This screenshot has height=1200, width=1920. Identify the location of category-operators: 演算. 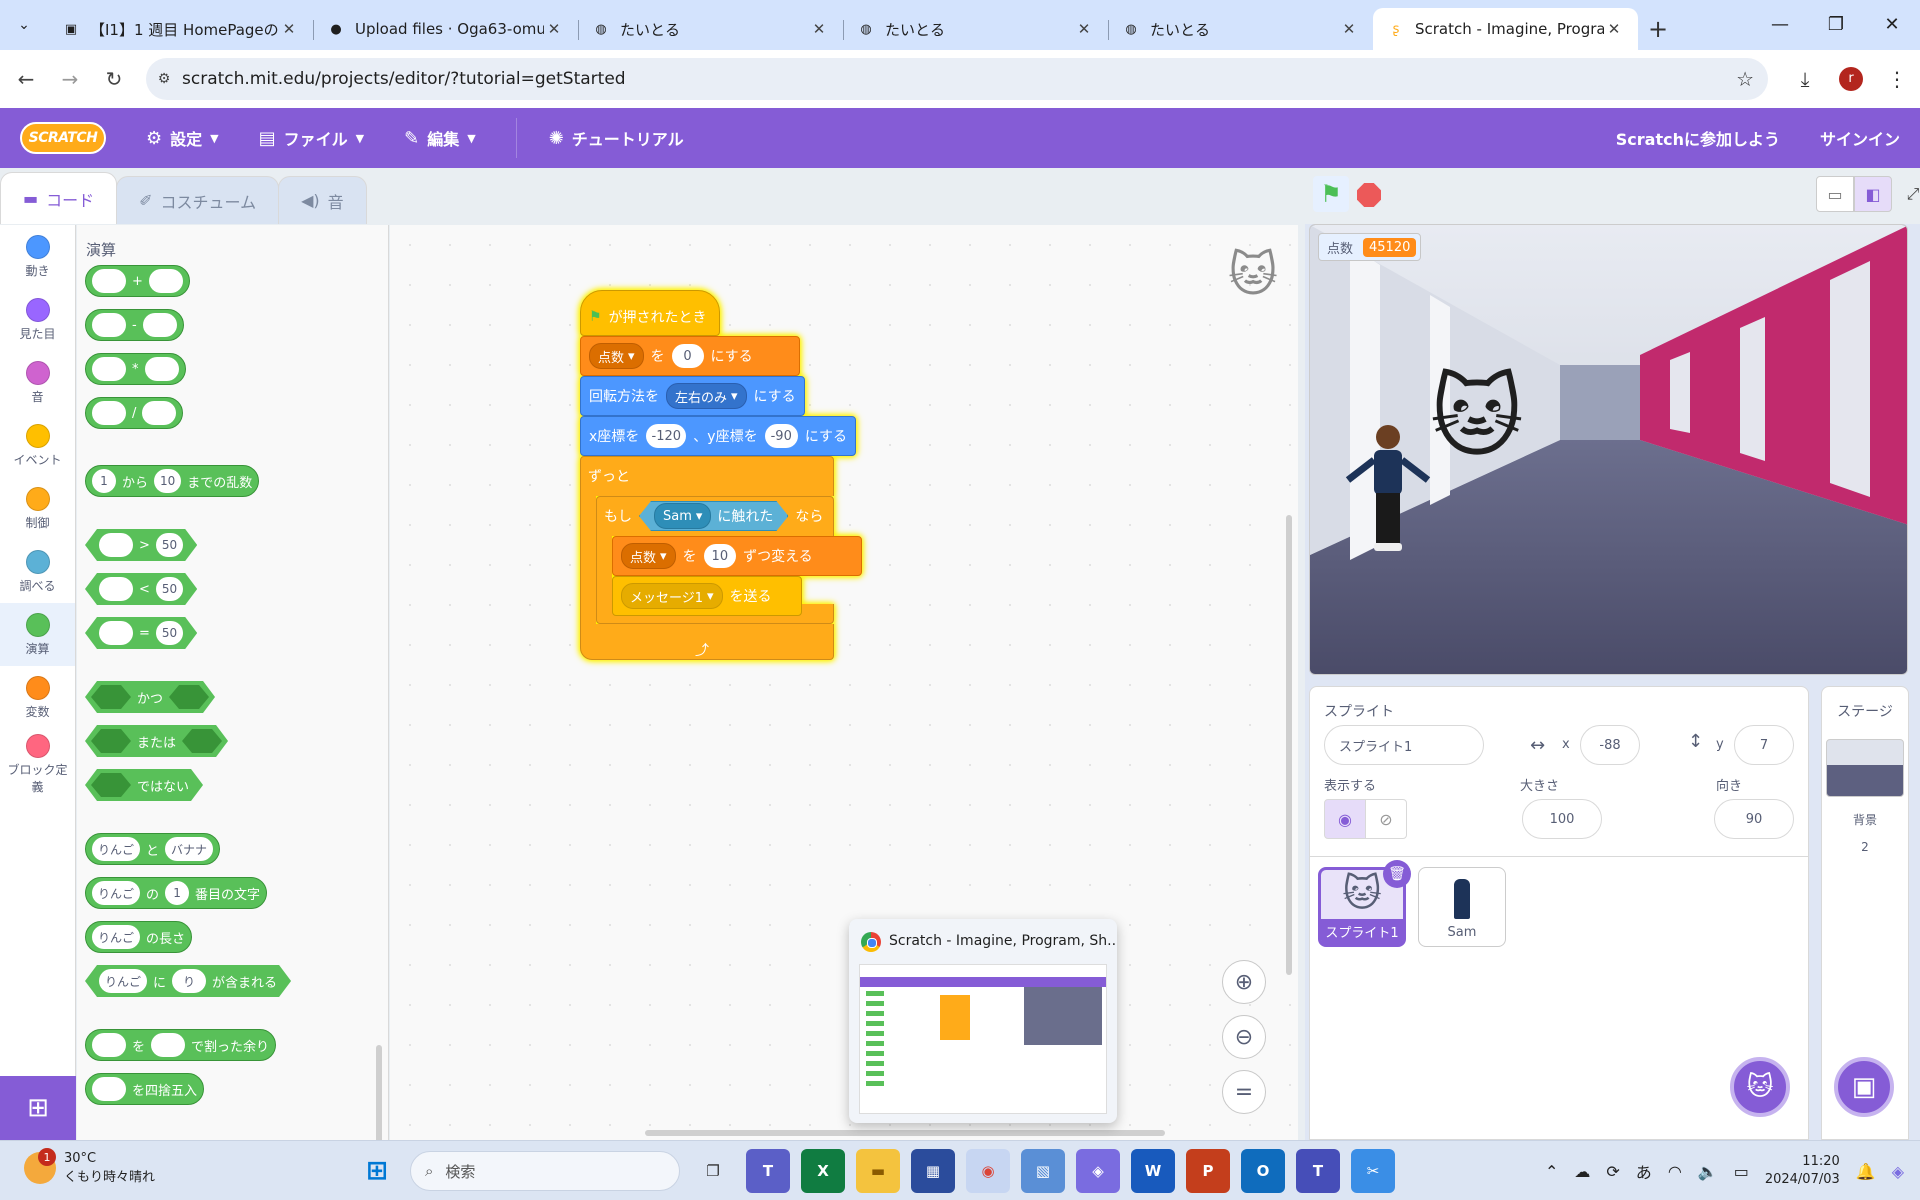
(37, 634).